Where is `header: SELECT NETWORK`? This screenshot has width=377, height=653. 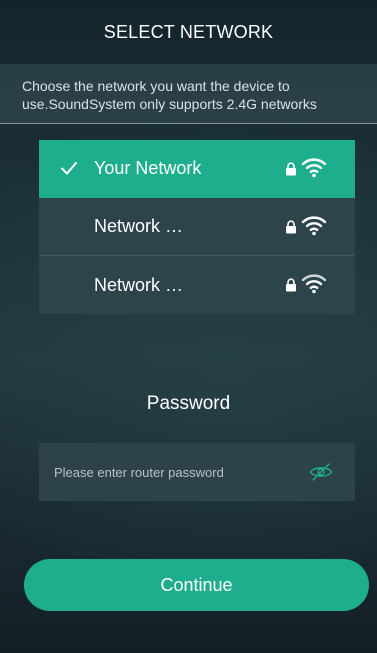
header: SELECT NETWORK is located at coordinates (188, 32).